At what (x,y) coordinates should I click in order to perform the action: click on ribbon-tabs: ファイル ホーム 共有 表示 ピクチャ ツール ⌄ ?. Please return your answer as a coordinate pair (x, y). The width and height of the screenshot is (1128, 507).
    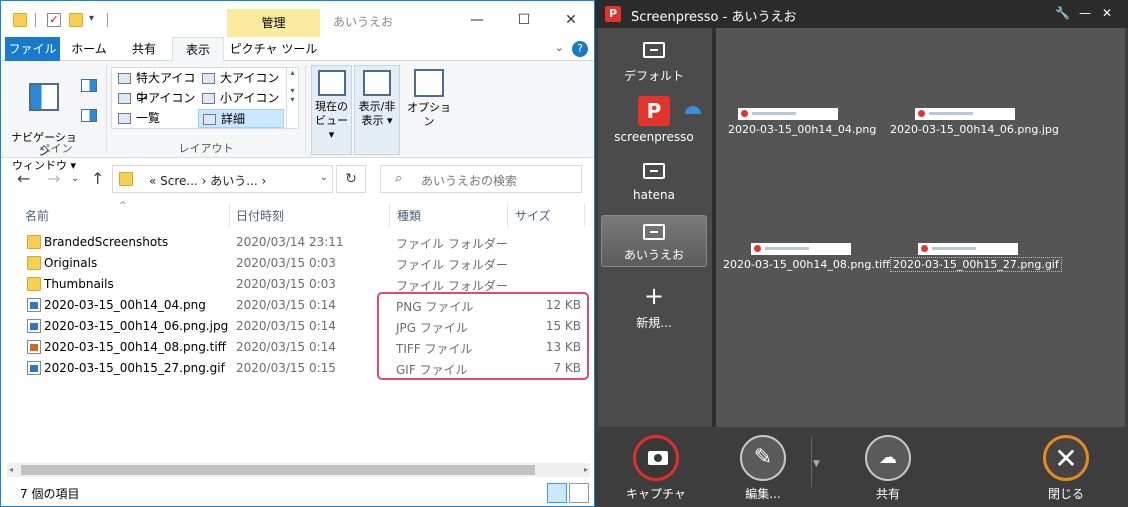
    Looking at the image, I should click on (297, 49).